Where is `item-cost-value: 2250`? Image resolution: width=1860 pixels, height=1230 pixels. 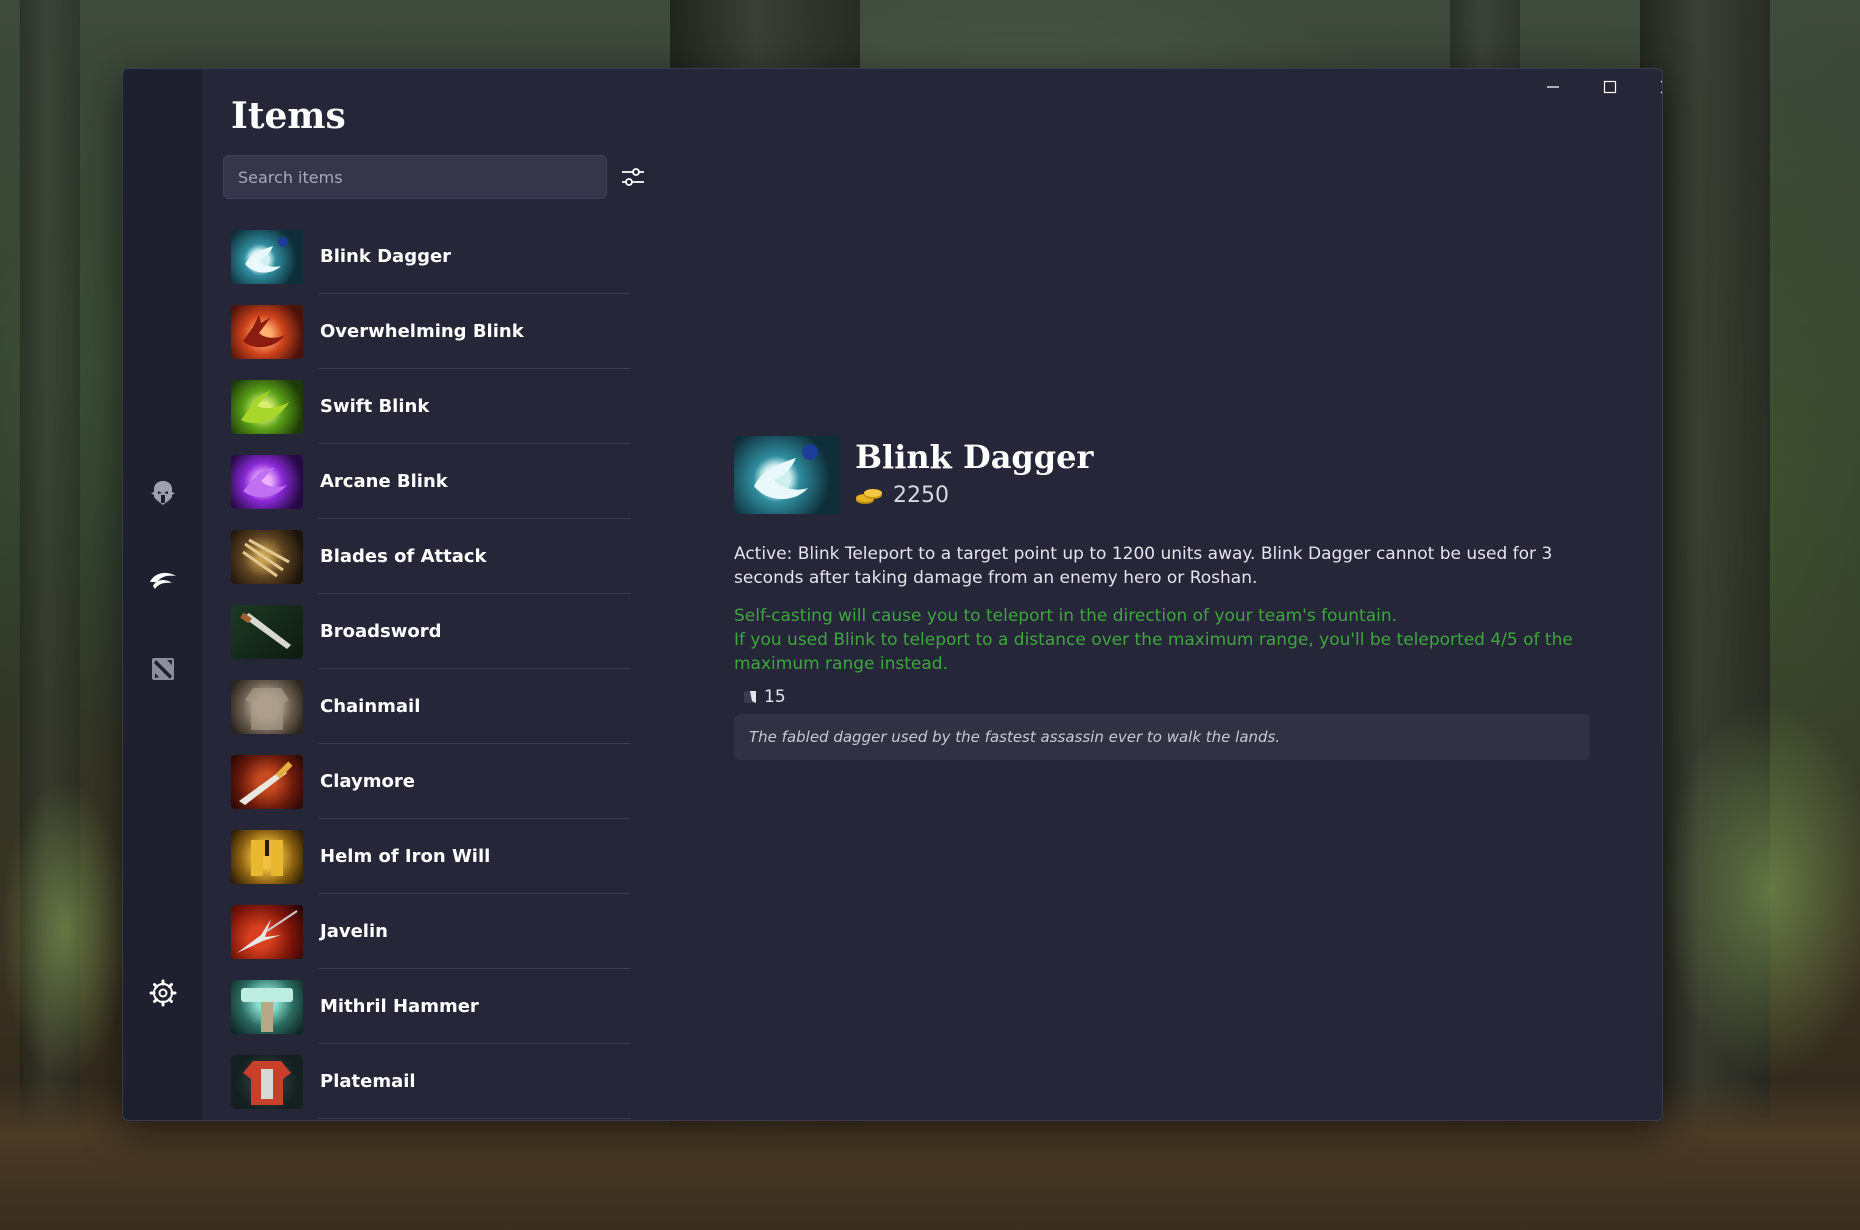 item-cost-value: 2250 is located at coordinates (921, 495).